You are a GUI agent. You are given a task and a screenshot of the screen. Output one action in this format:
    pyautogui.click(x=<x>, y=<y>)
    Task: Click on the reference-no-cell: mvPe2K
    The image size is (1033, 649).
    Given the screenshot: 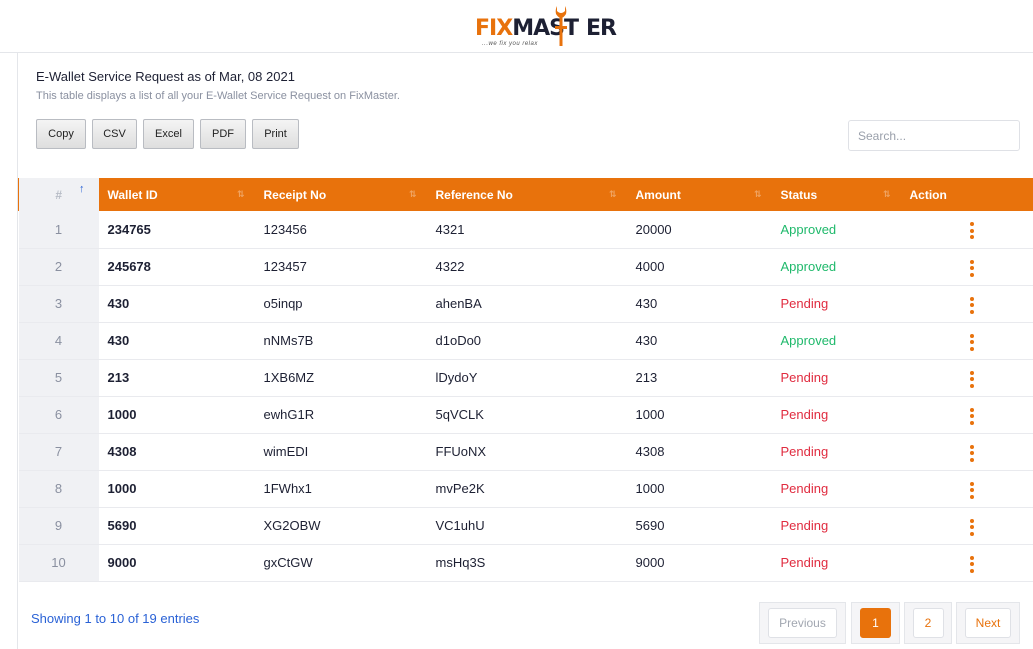 What is the action you would take?
    pyautogui.click(x=460, y=488)
    